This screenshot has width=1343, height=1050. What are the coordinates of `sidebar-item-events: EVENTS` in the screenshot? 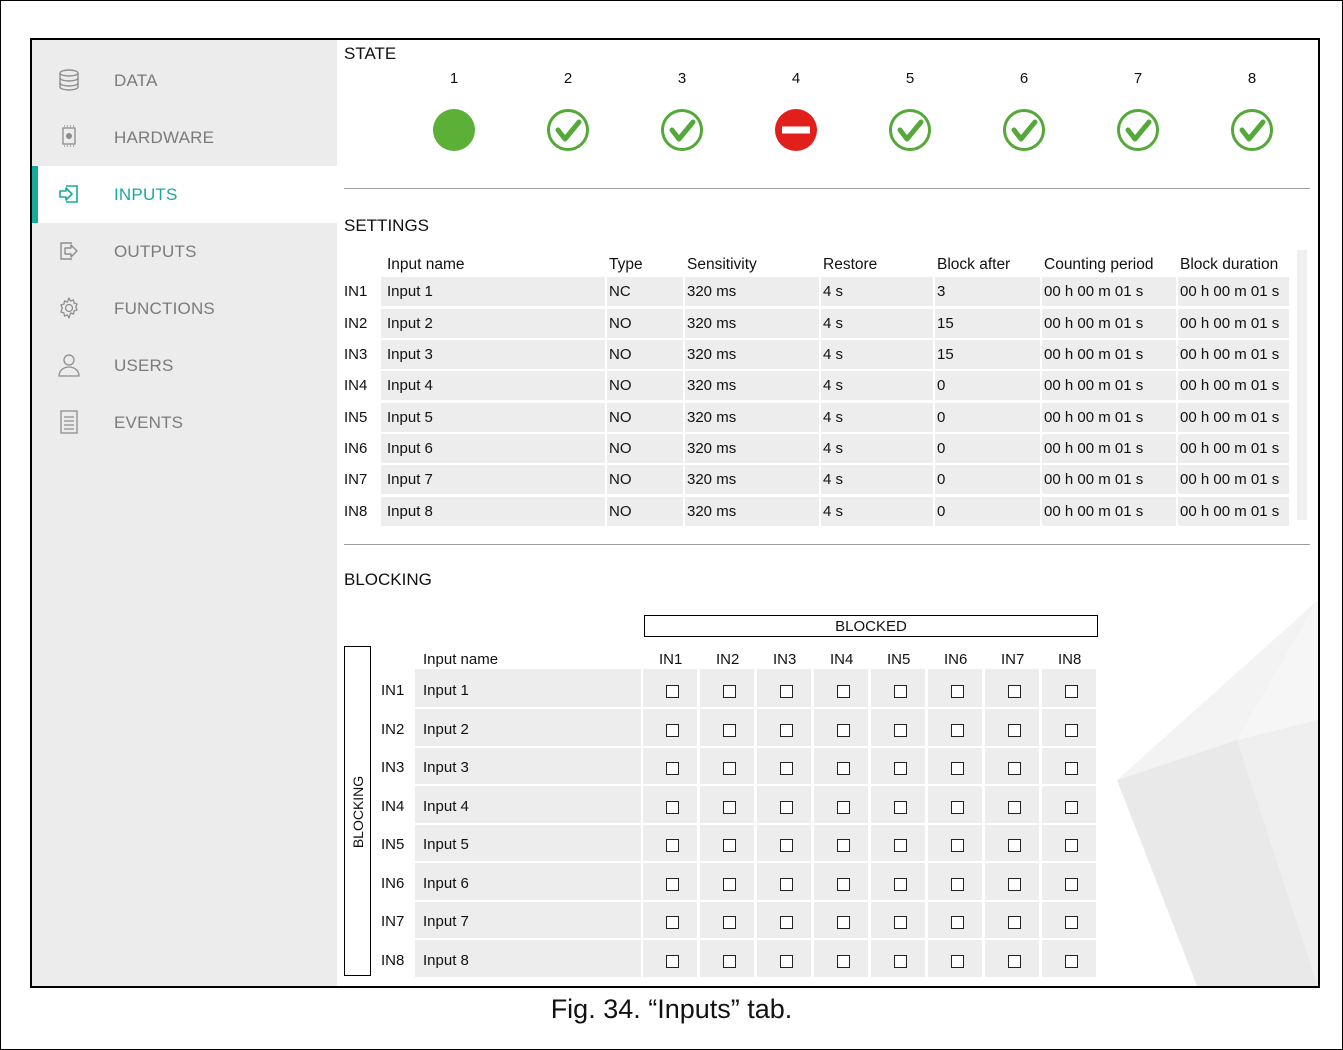 It's located at (184, 422).